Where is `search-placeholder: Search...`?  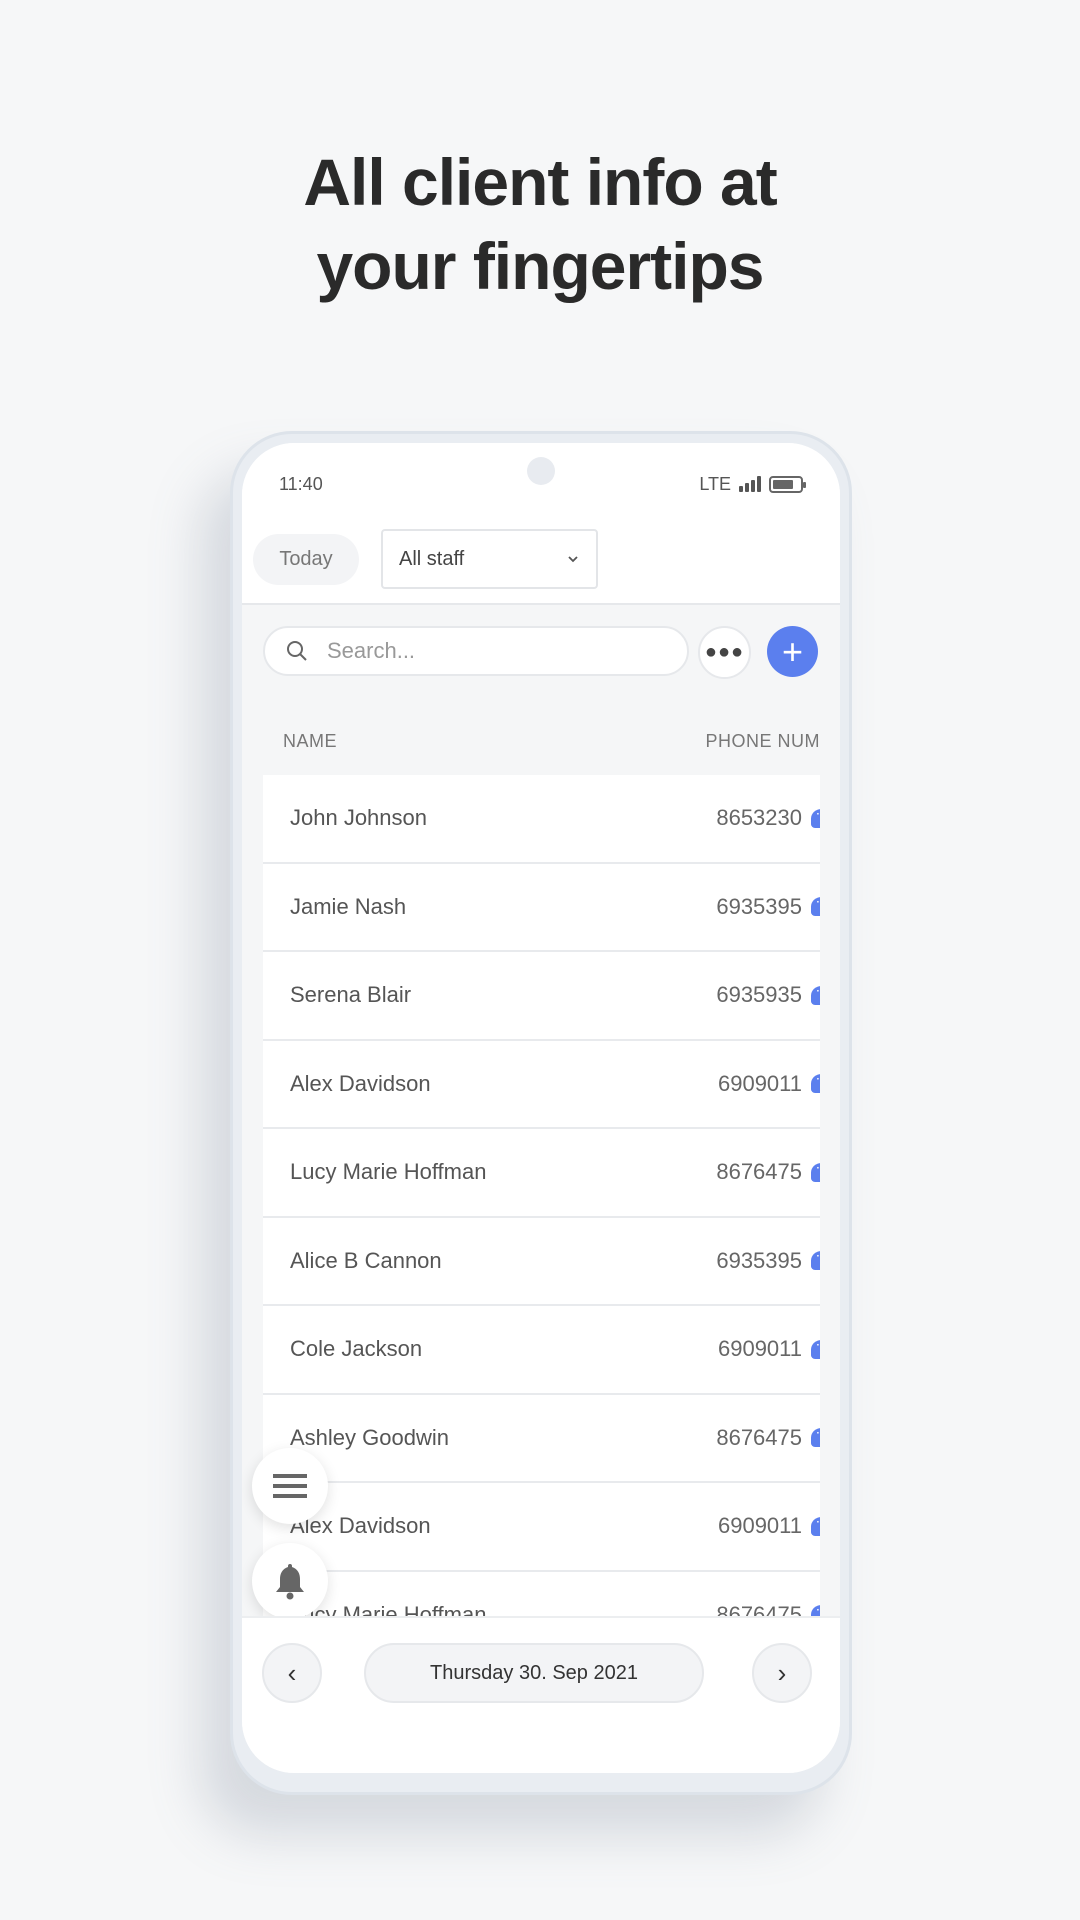 search-placeholder: Search... is located at coordinates (371, 650).